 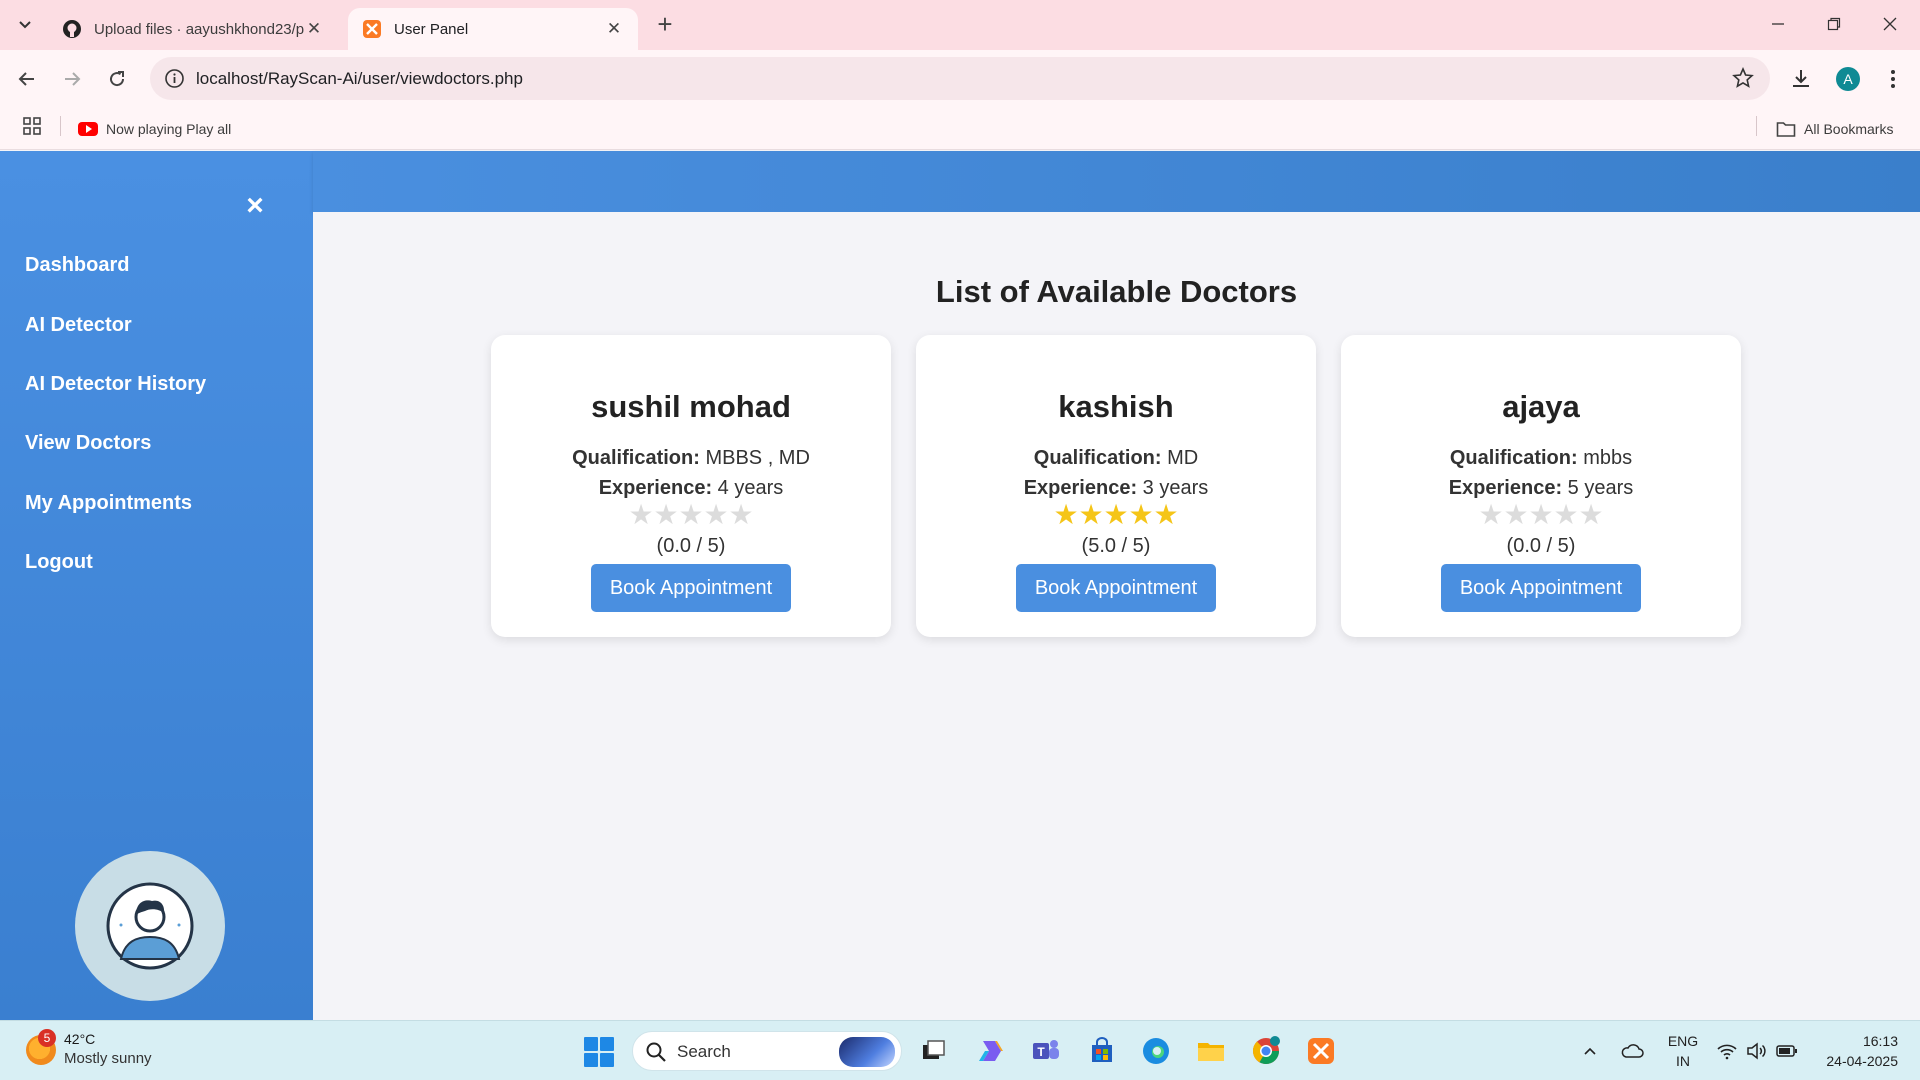 I want to click on wifi-icon, so click(x=1727, y=1052).